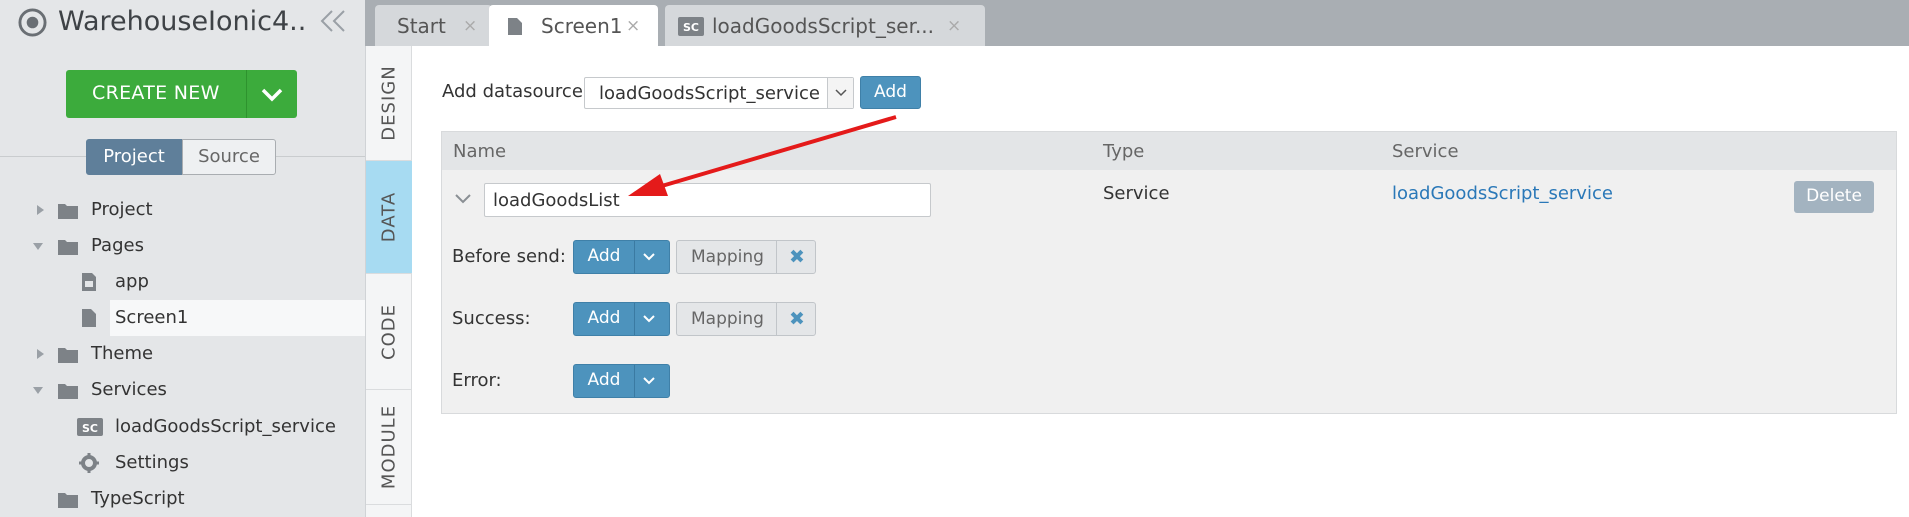 The image size is (1909, 517). I want to click on success-add-split-button: Add, so click(621, 319).